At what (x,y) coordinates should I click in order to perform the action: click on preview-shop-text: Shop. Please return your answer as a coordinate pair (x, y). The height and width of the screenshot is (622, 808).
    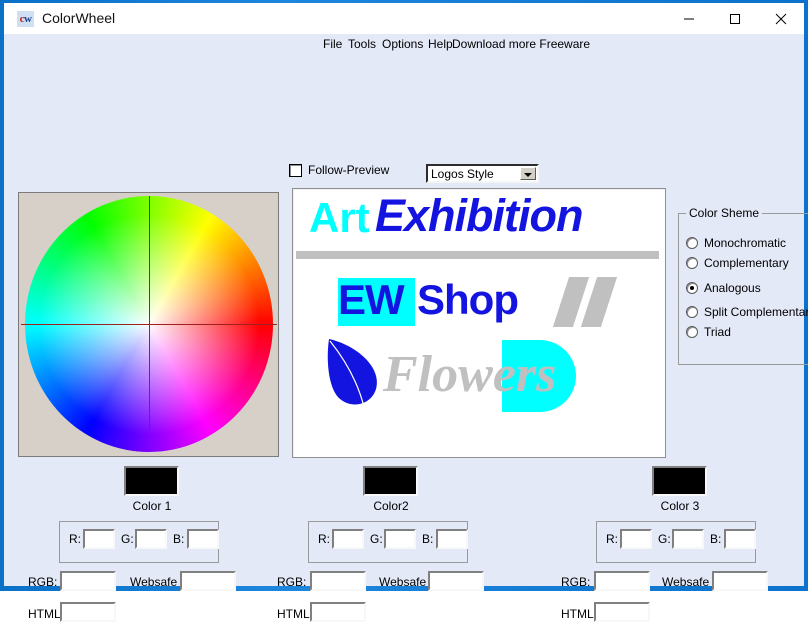
    Looking at the image, I should click on (468, 299).